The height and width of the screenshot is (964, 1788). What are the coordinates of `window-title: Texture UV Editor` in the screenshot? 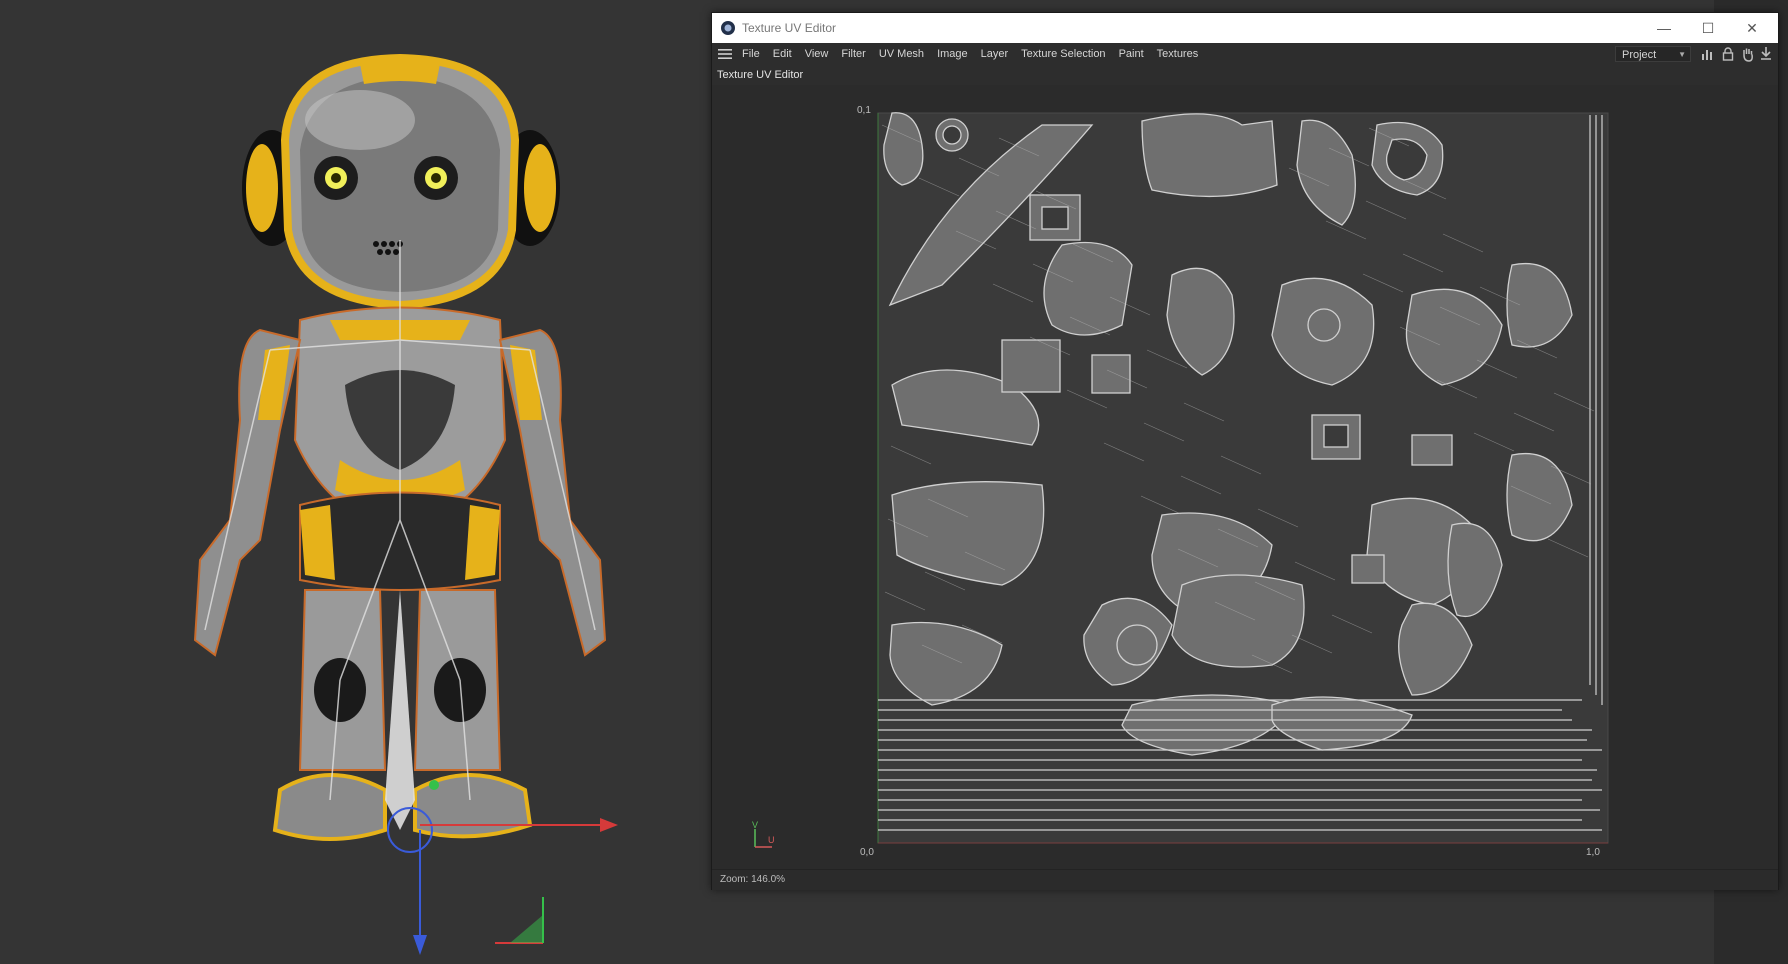 It's located at (789, 28).